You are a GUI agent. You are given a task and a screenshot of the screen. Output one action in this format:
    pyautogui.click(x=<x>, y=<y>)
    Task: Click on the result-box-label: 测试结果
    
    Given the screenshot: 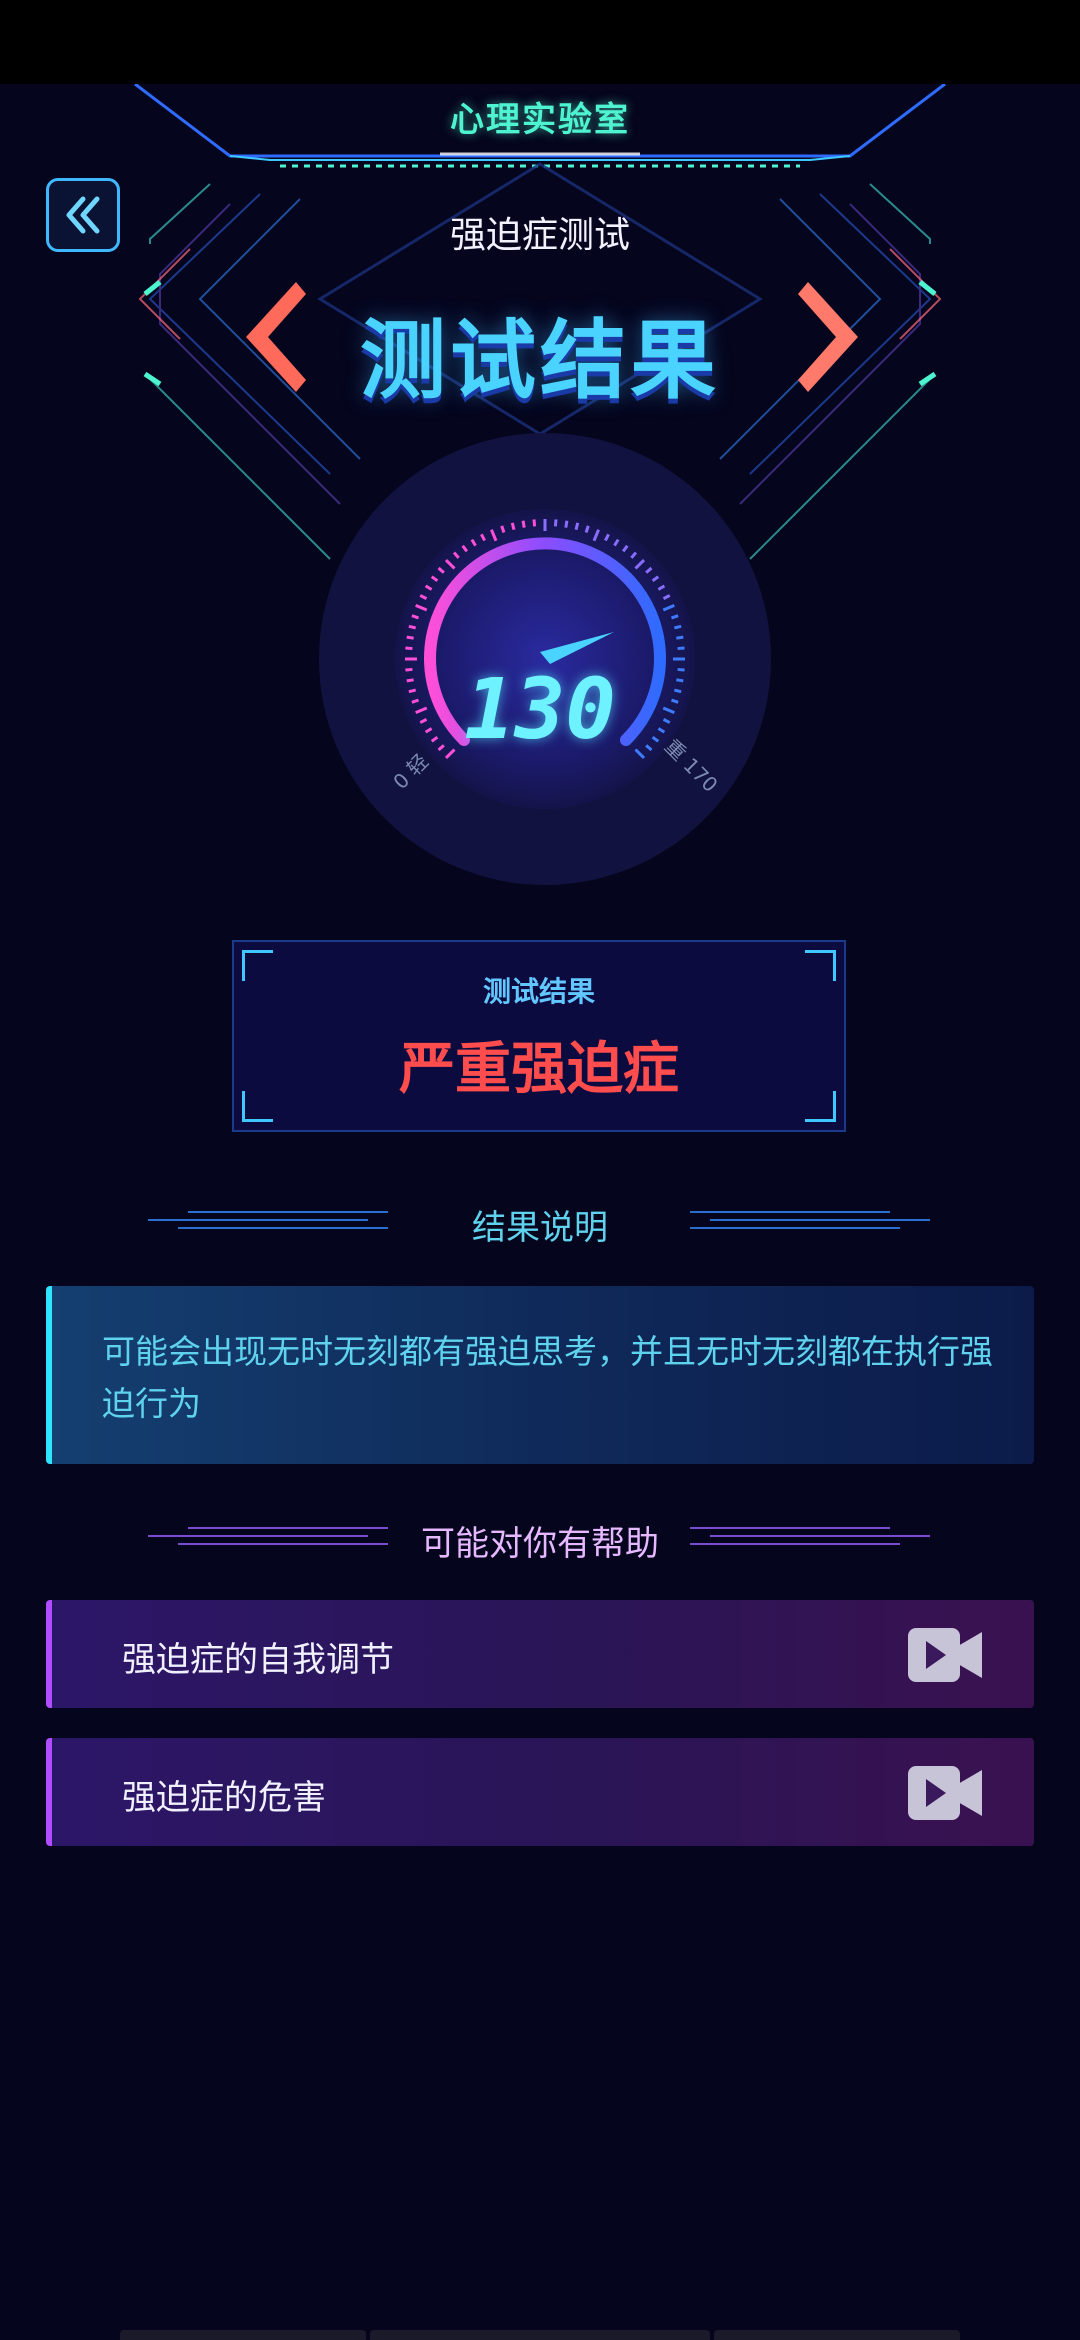 What is the action you would take?
    pyautogui.click(x=538, y=991)
    